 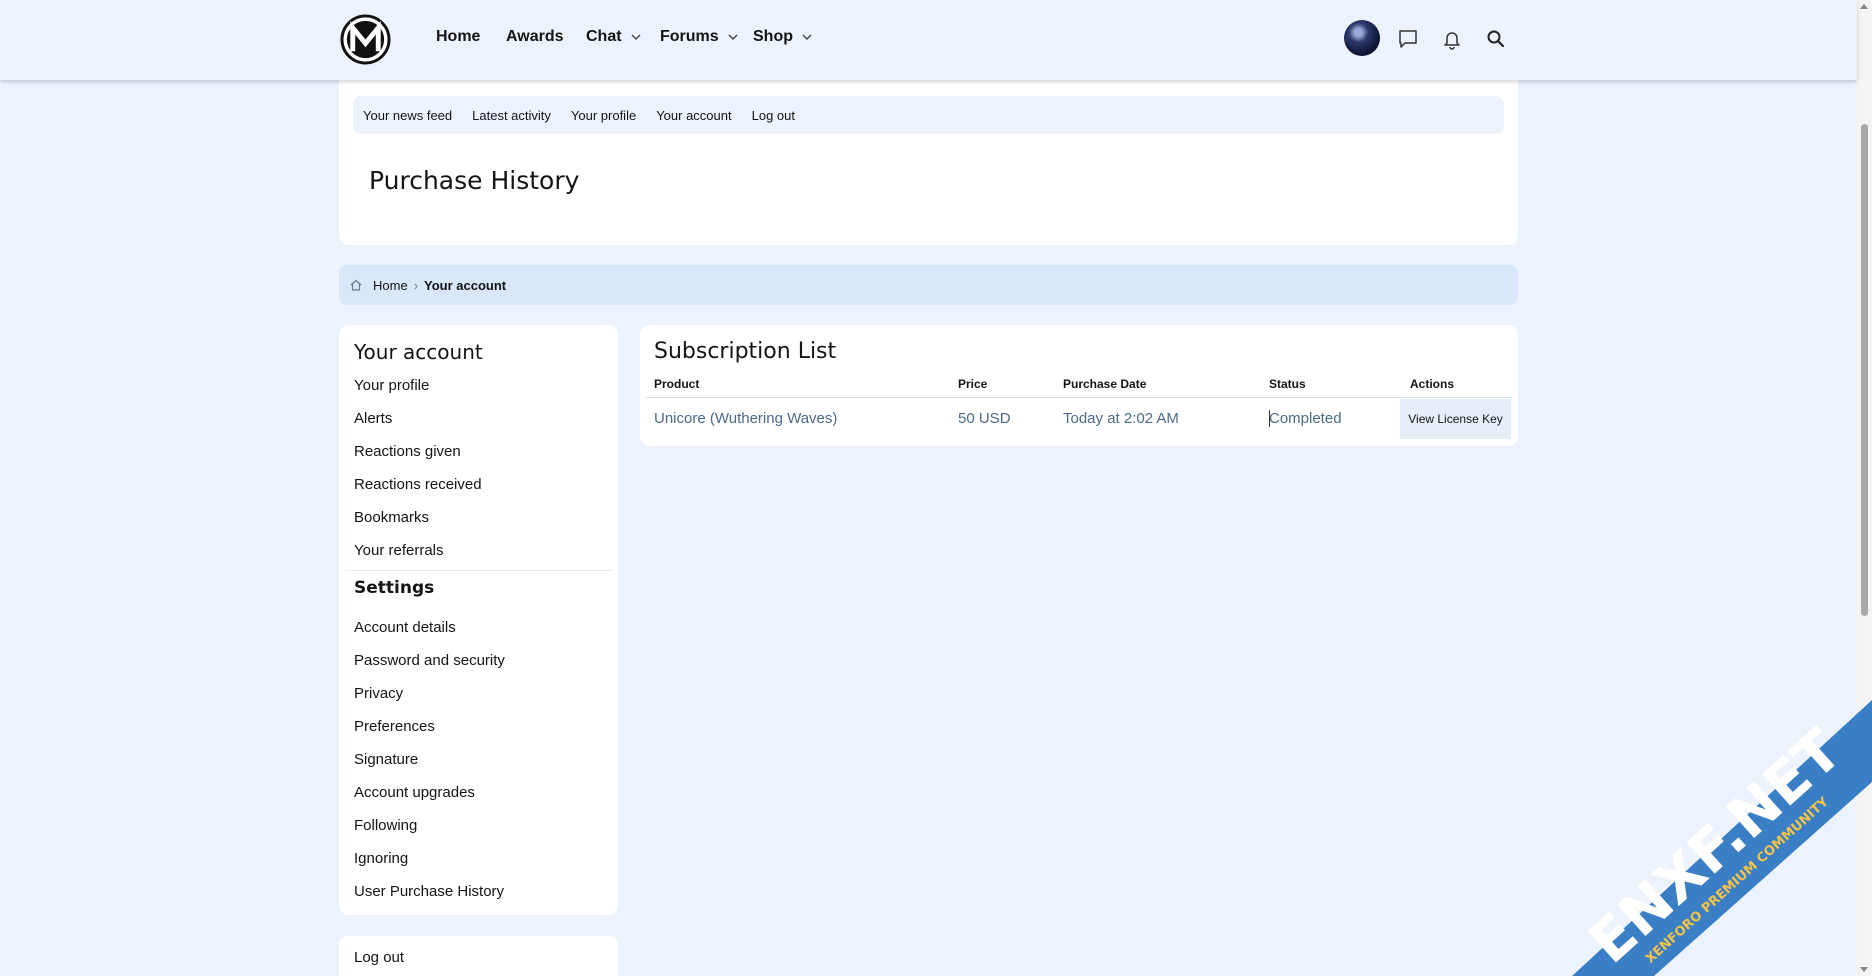 What do you see at coordinates (378, 693) in the screenshot?
I see `sidebar-item-privacy: Privacy` at bounding box center [378, 693].